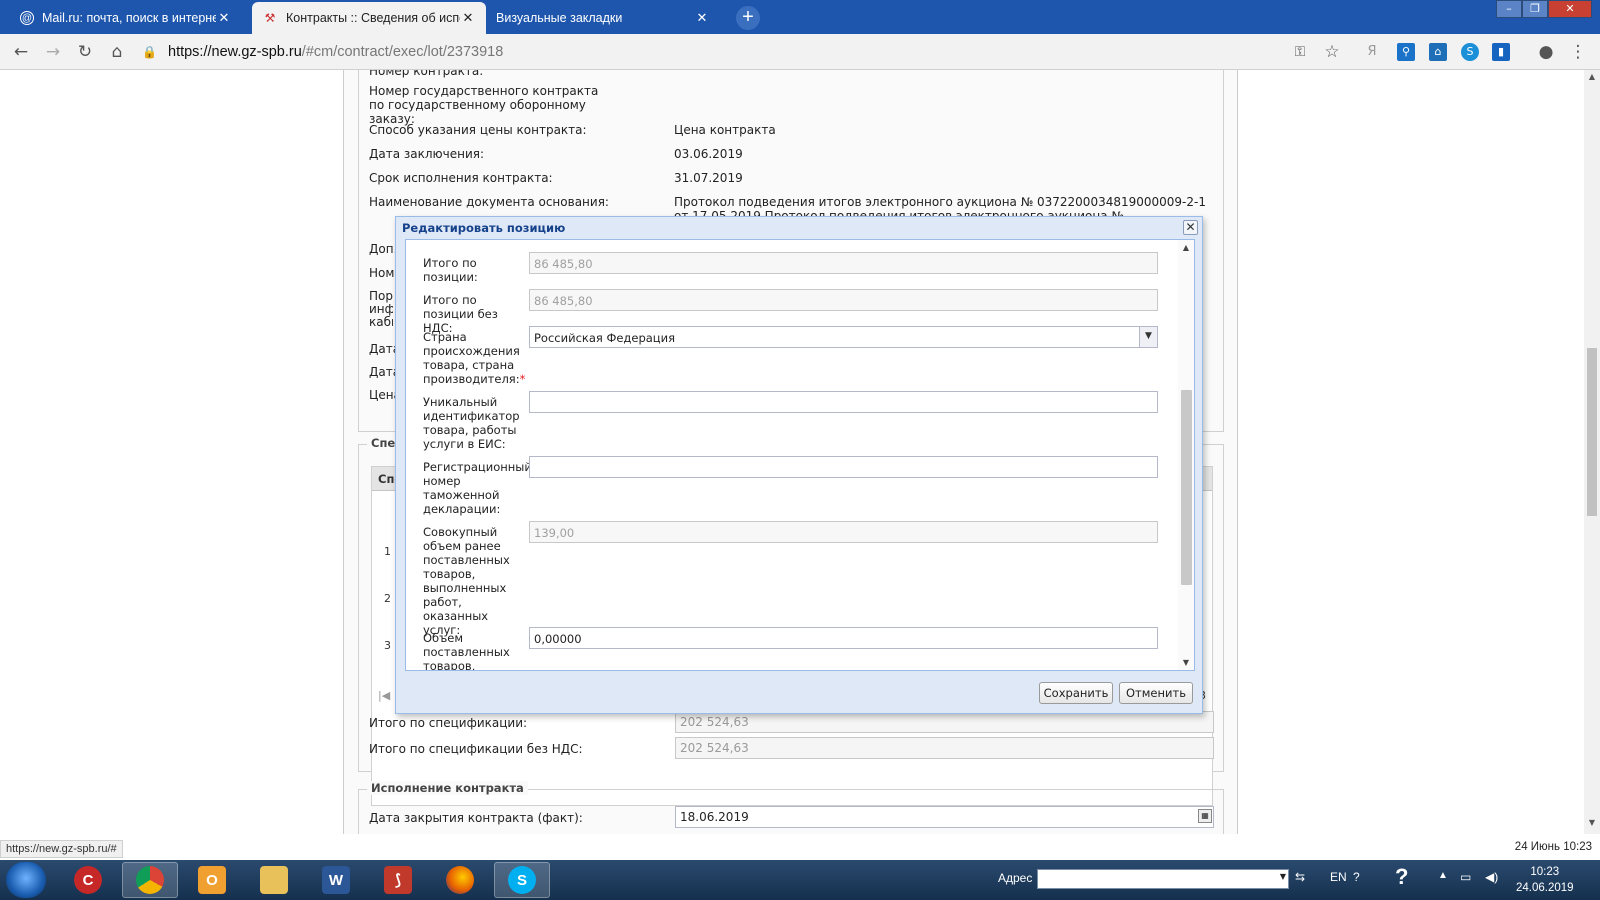  I want to click on search-extension-icon: ⚲, so click(1406, 52).